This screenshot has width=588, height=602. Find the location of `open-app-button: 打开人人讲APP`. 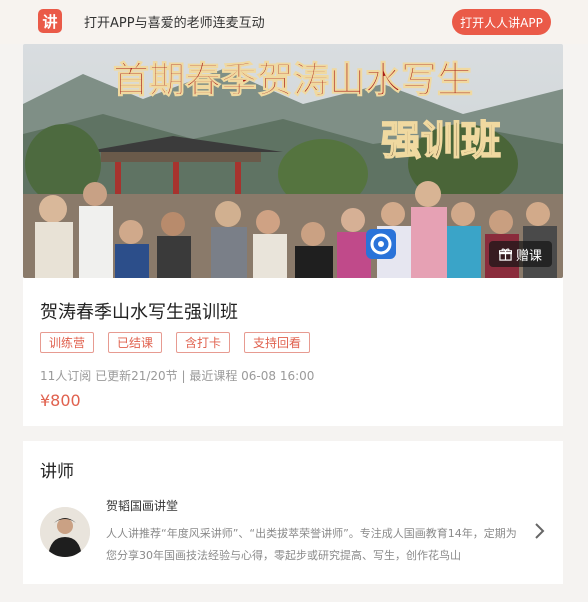

open-app-button: 打开人人讲APP is located at coordinates (501, 22).